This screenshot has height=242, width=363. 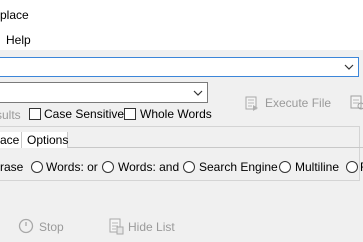 I want to click on tab-options: Options, so click(x=45, y=140).